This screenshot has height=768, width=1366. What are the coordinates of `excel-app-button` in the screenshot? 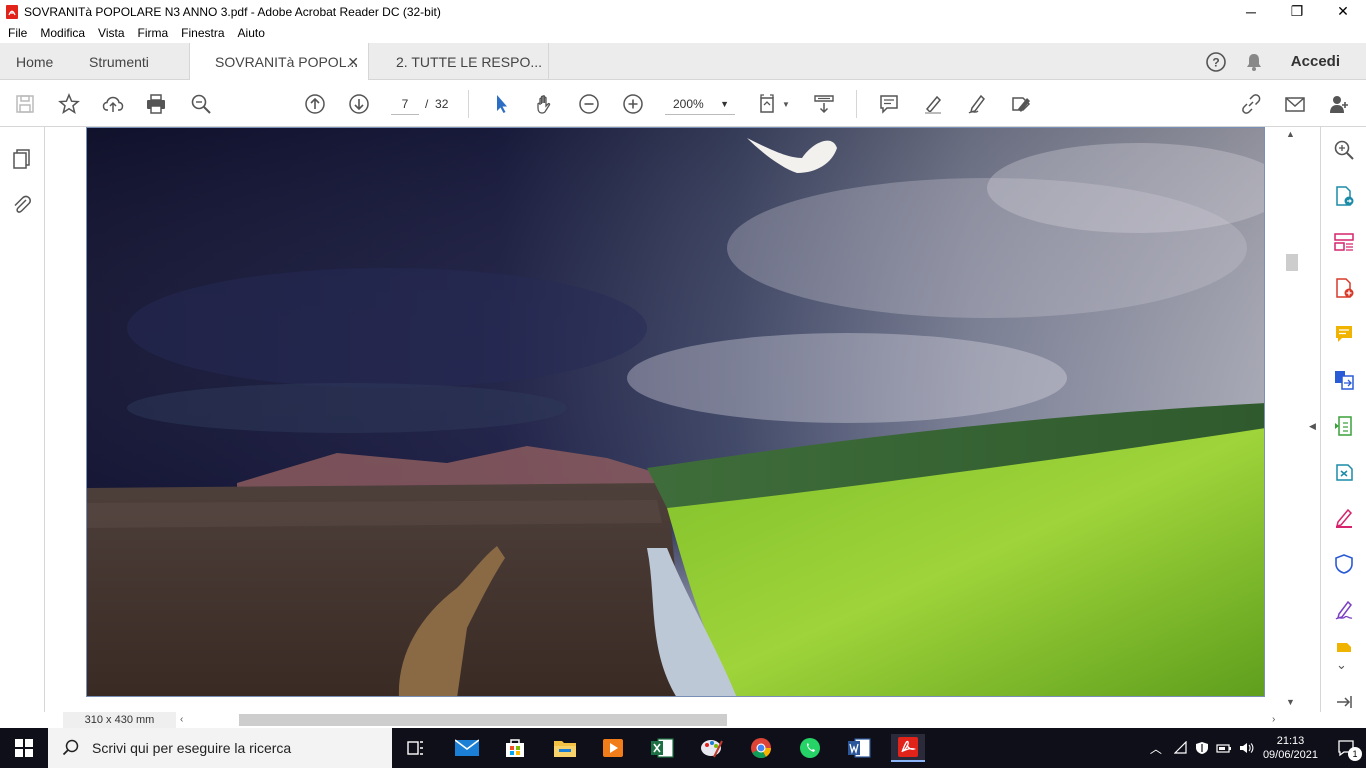 It's located at (662, 748).